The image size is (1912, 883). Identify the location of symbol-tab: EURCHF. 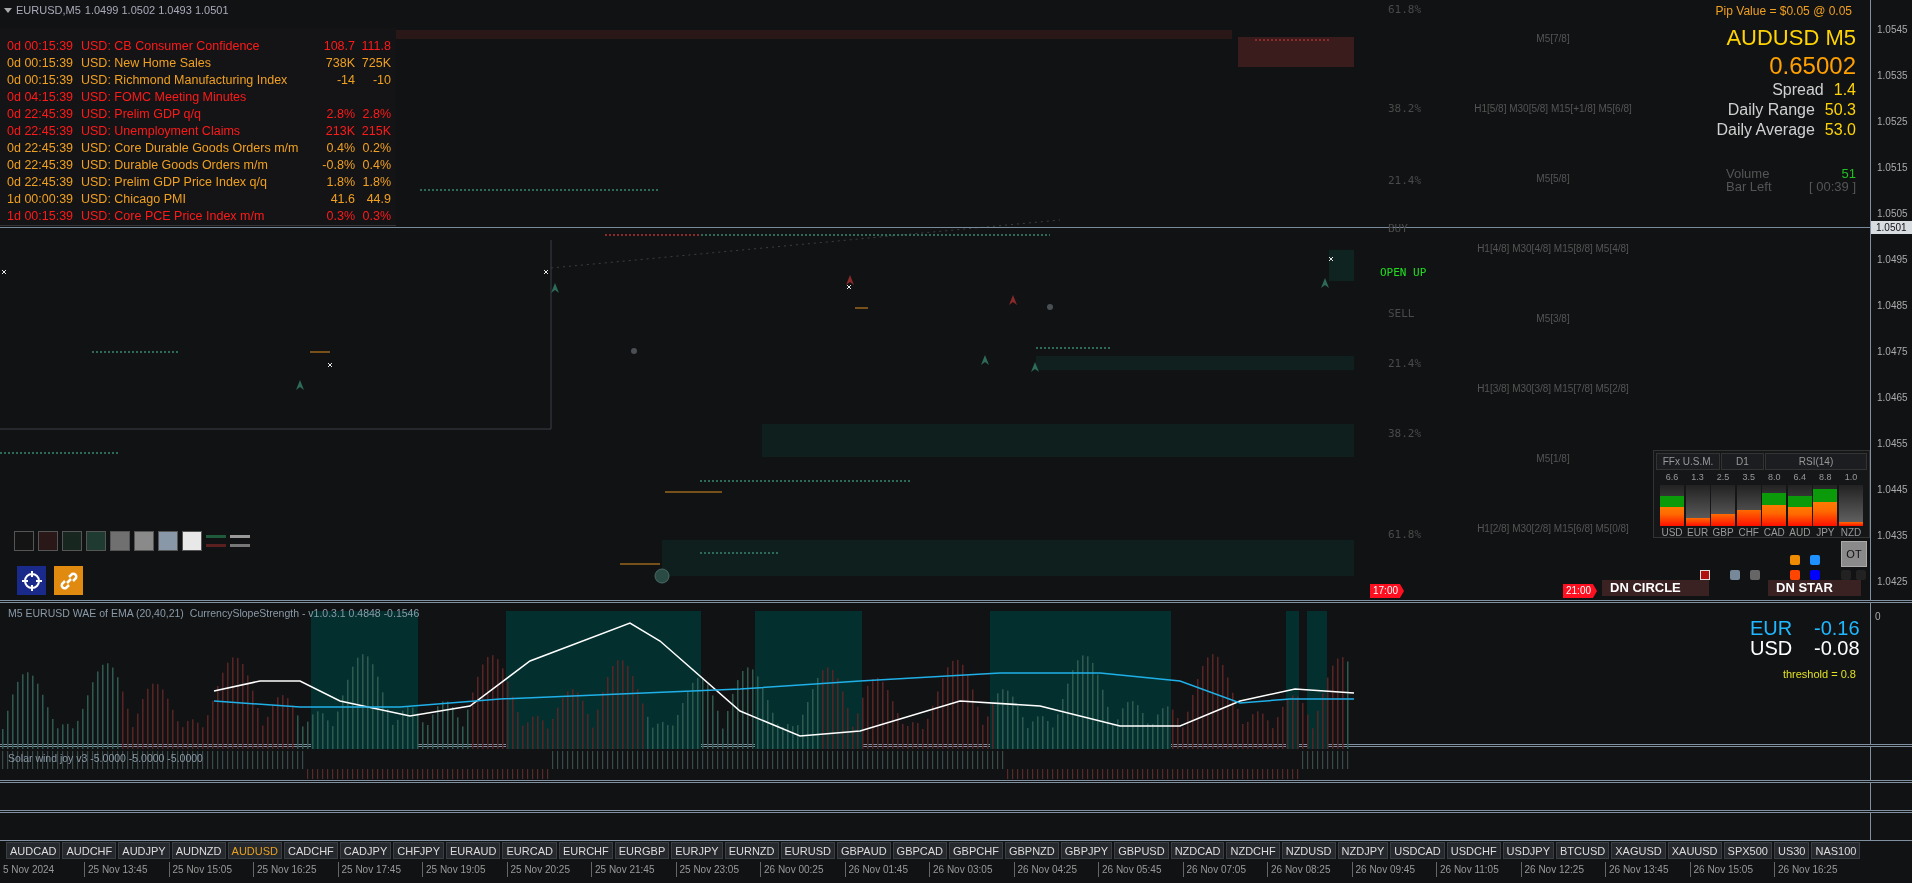
(585, 850).